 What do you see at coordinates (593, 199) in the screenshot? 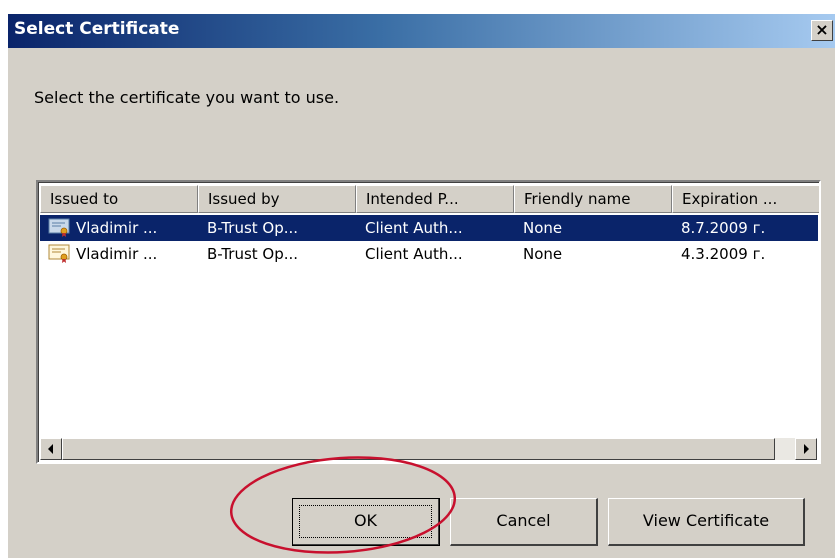
I see `column-header-friendly-name: Friendly name` at bounding box center [593, 199].